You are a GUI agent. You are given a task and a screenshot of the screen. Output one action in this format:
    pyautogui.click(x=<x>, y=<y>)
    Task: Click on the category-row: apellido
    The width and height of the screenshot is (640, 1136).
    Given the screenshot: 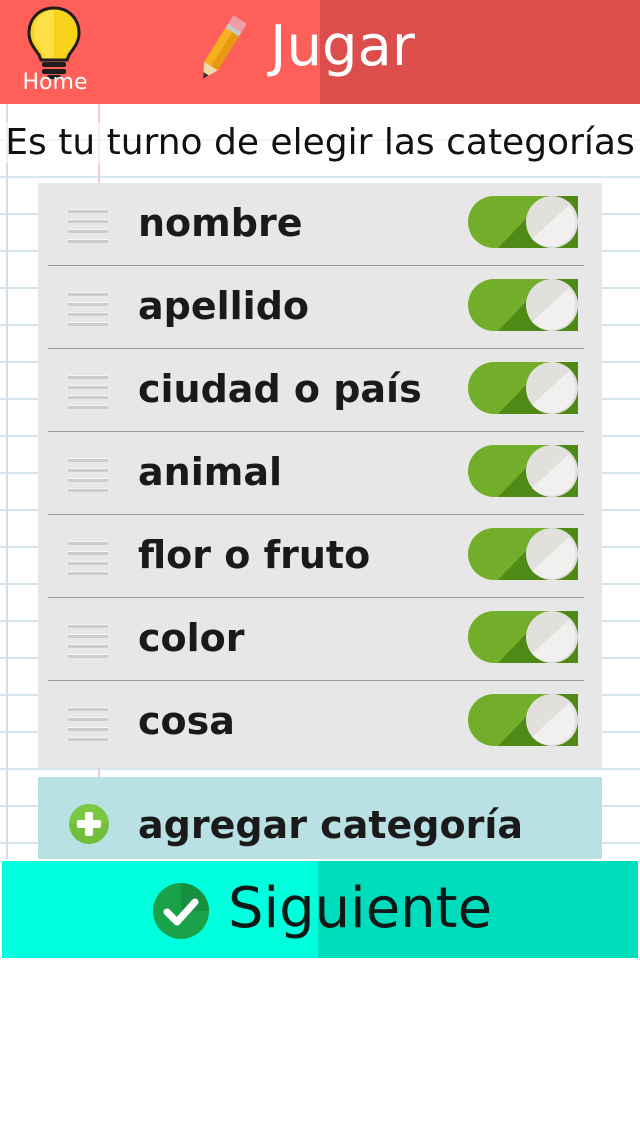 What is the action you would take?
    pyautogui.click(x=316, y=307)
    